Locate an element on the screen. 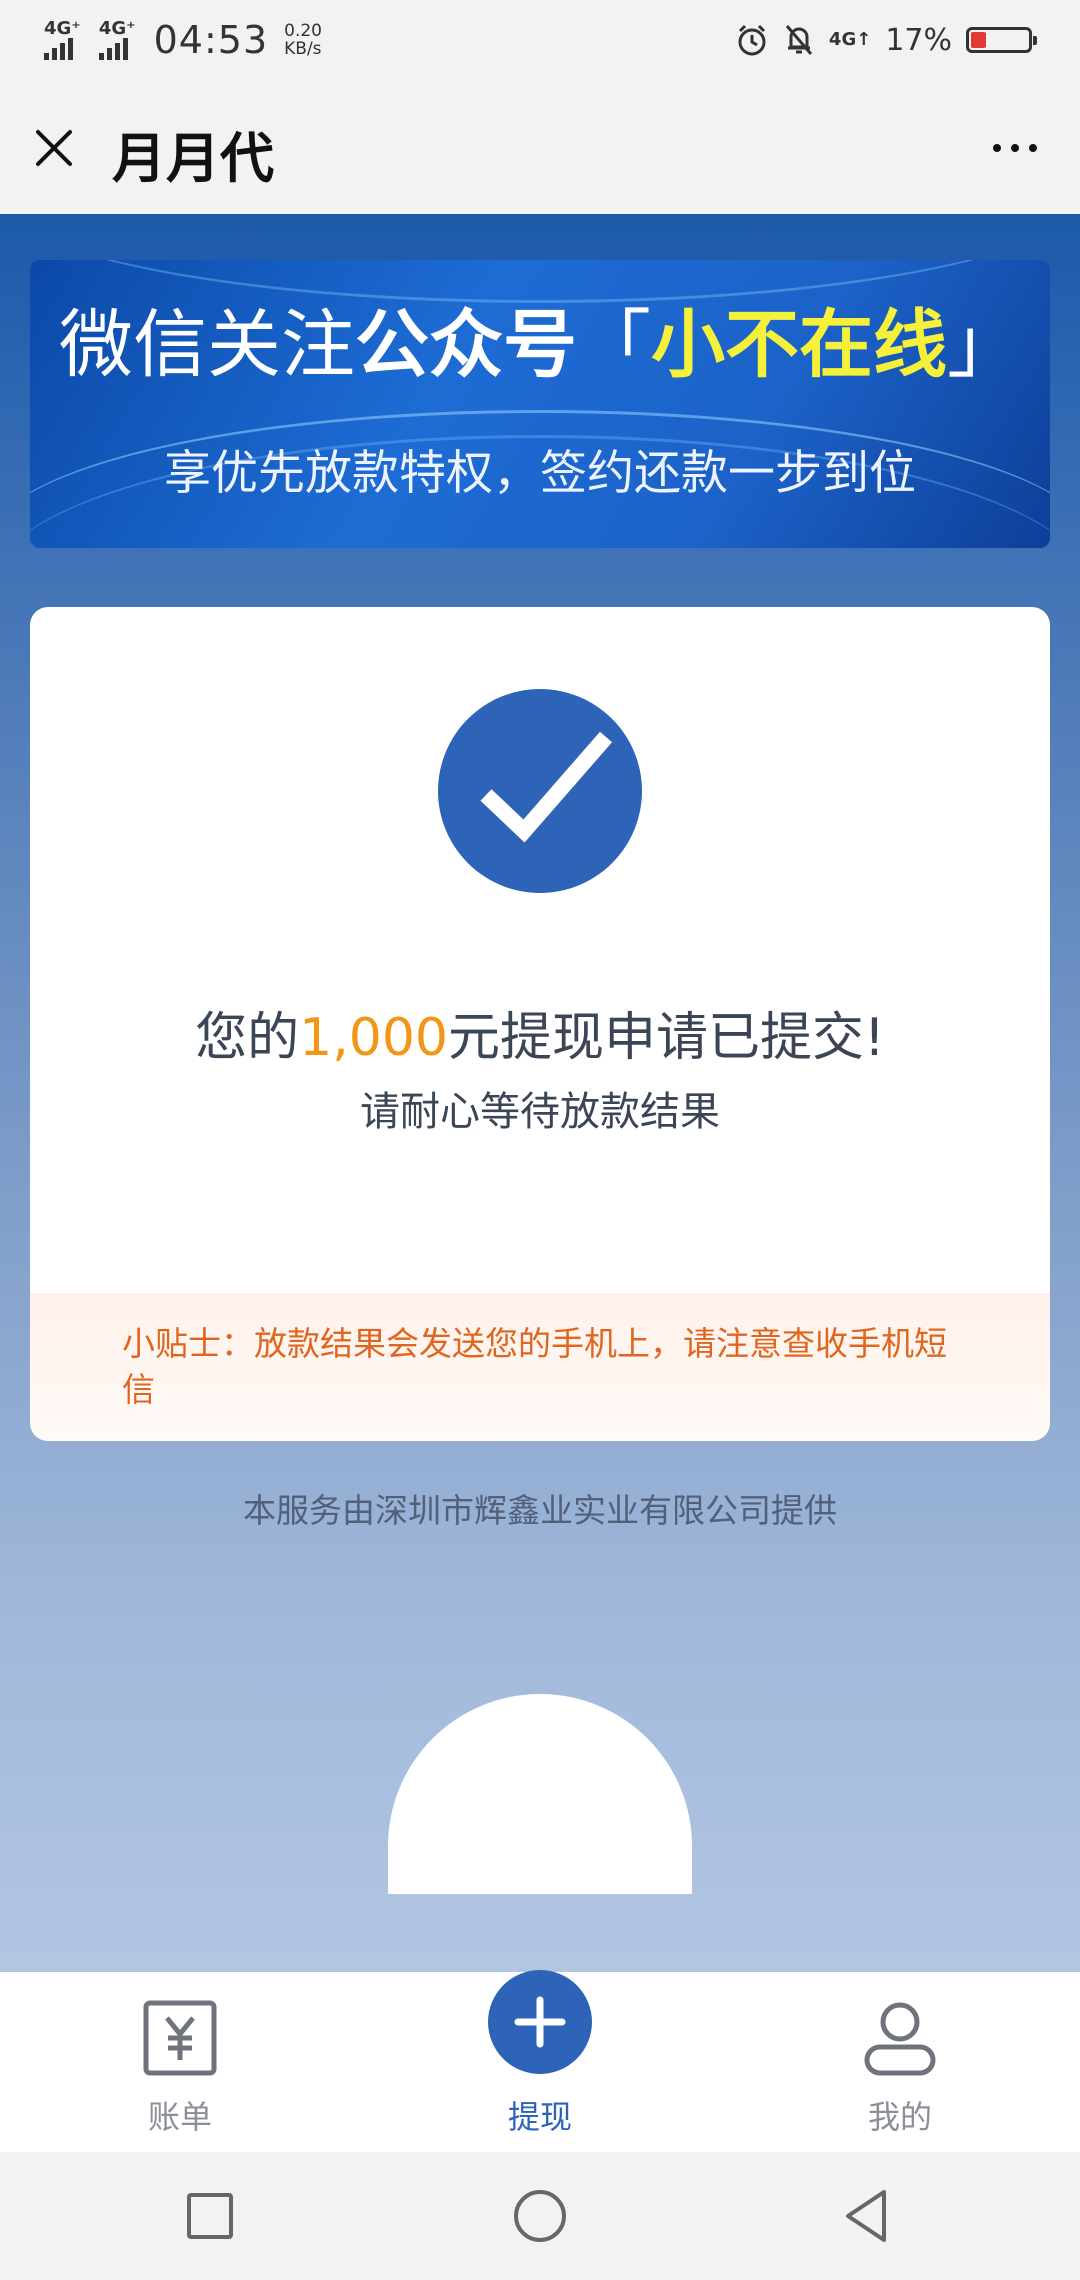 This screenshot has width=1080, height=2280. recent-apps-button is located at coordinates (210, 2216).